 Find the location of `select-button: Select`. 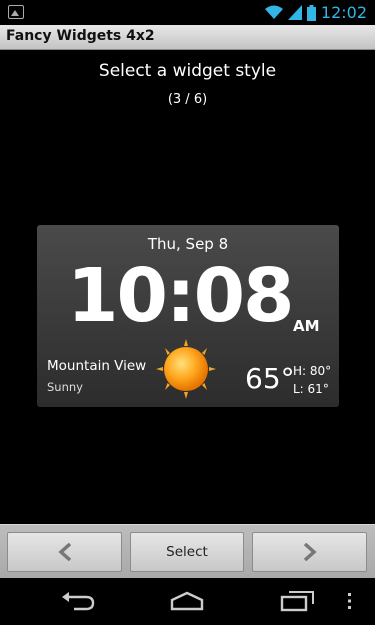

select-button: Select is located at coordinates (187, 552).